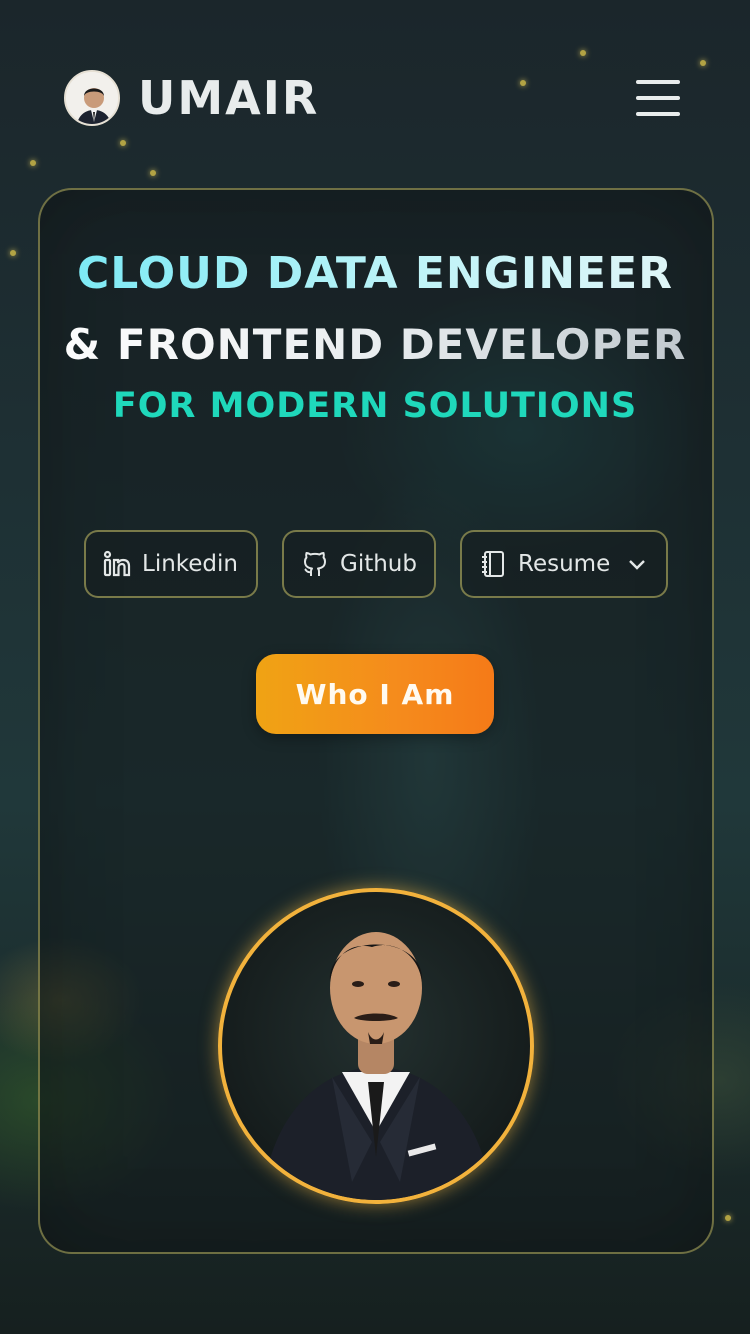 The height and width of the screenshot is (1334, 750). Describe the element at coordinates (315, 564) in the screenshot. I see `github-icon` at that location.